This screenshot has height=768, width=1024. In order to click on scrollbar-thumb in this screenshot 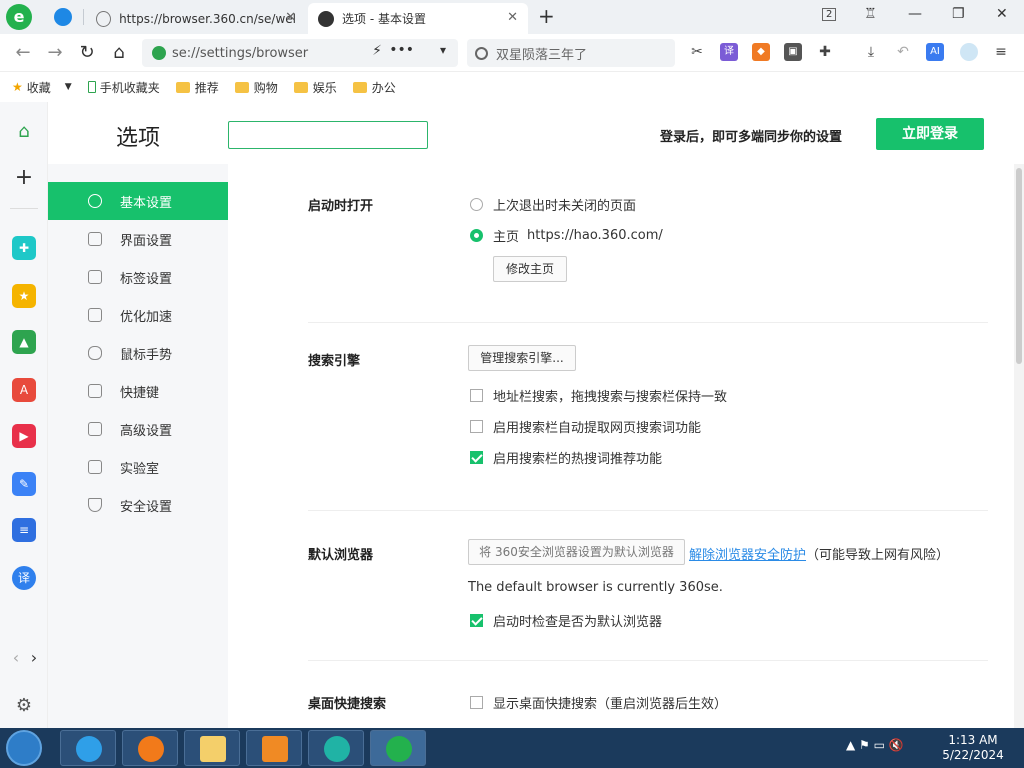, I will do `click(1019, 266)`.